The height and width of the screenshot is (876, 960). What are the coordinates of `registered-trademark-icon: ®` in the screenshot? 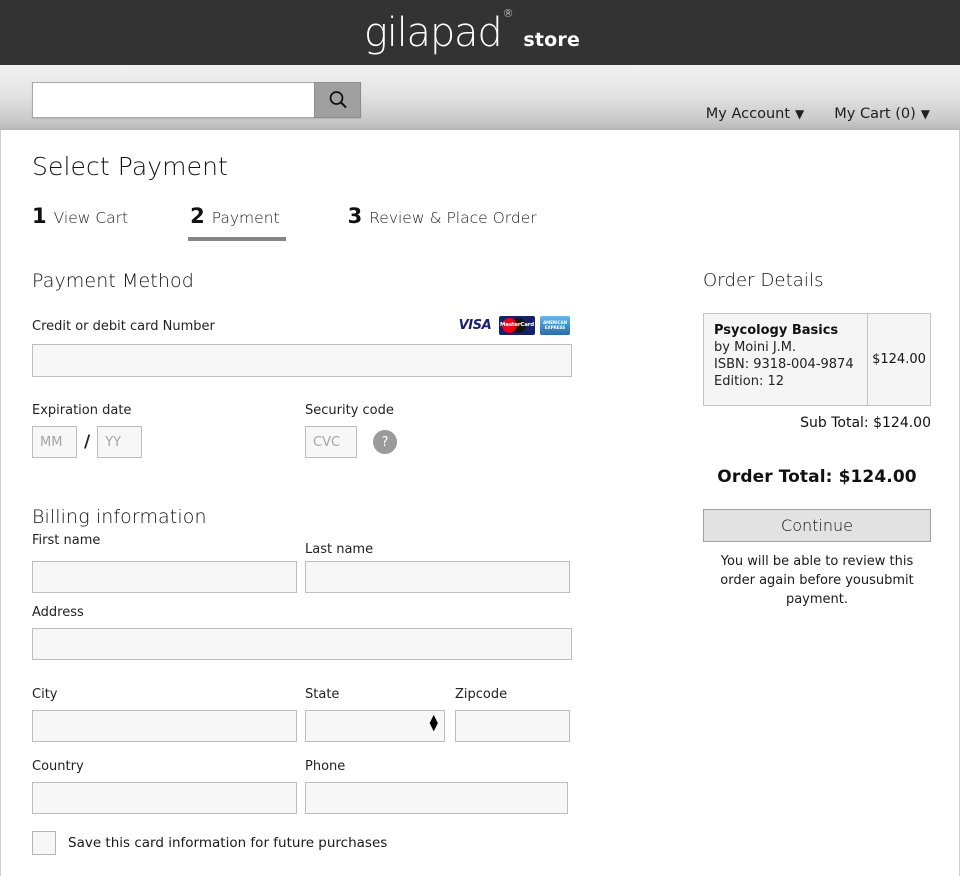 It's located at (508, 14).